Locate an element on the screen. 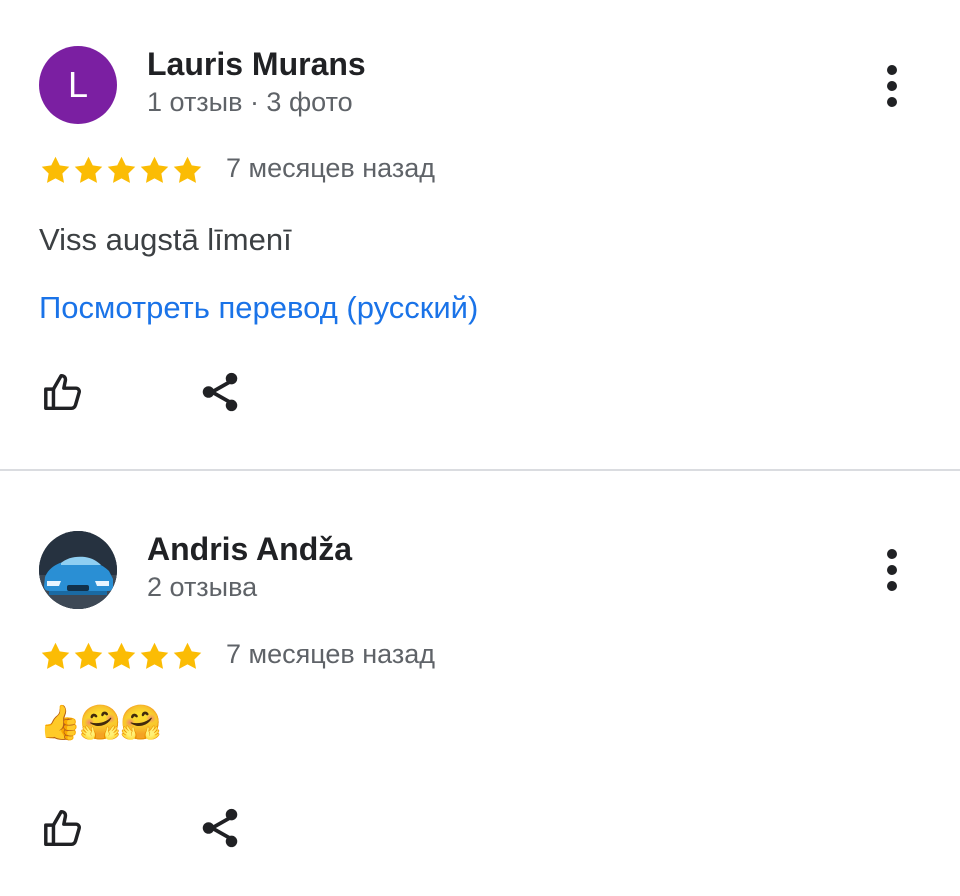 The width and height of the screenshot is (960, 896). review-text: Viss augstā līmenī is located at coordinates (165, 239).